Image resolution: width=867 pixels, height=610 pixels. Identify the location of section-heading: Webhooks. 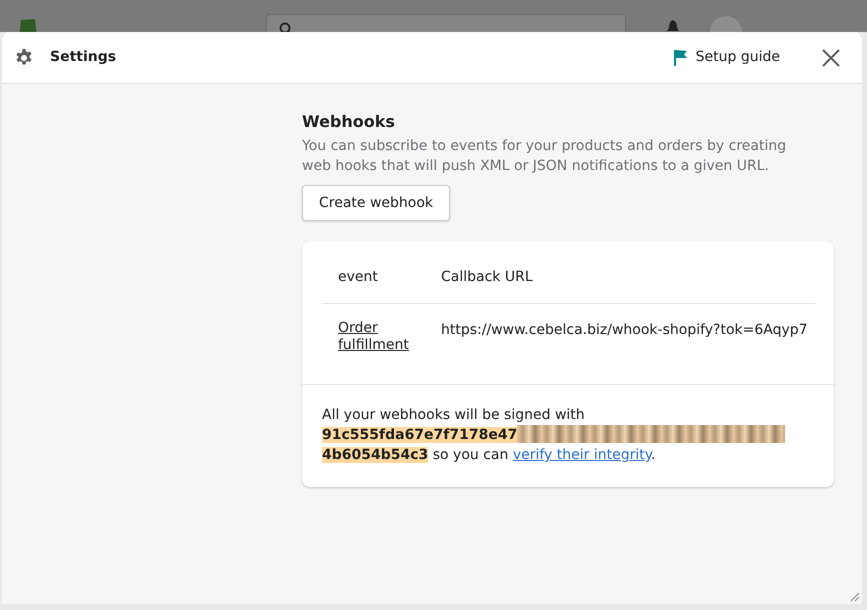
(349, 122).